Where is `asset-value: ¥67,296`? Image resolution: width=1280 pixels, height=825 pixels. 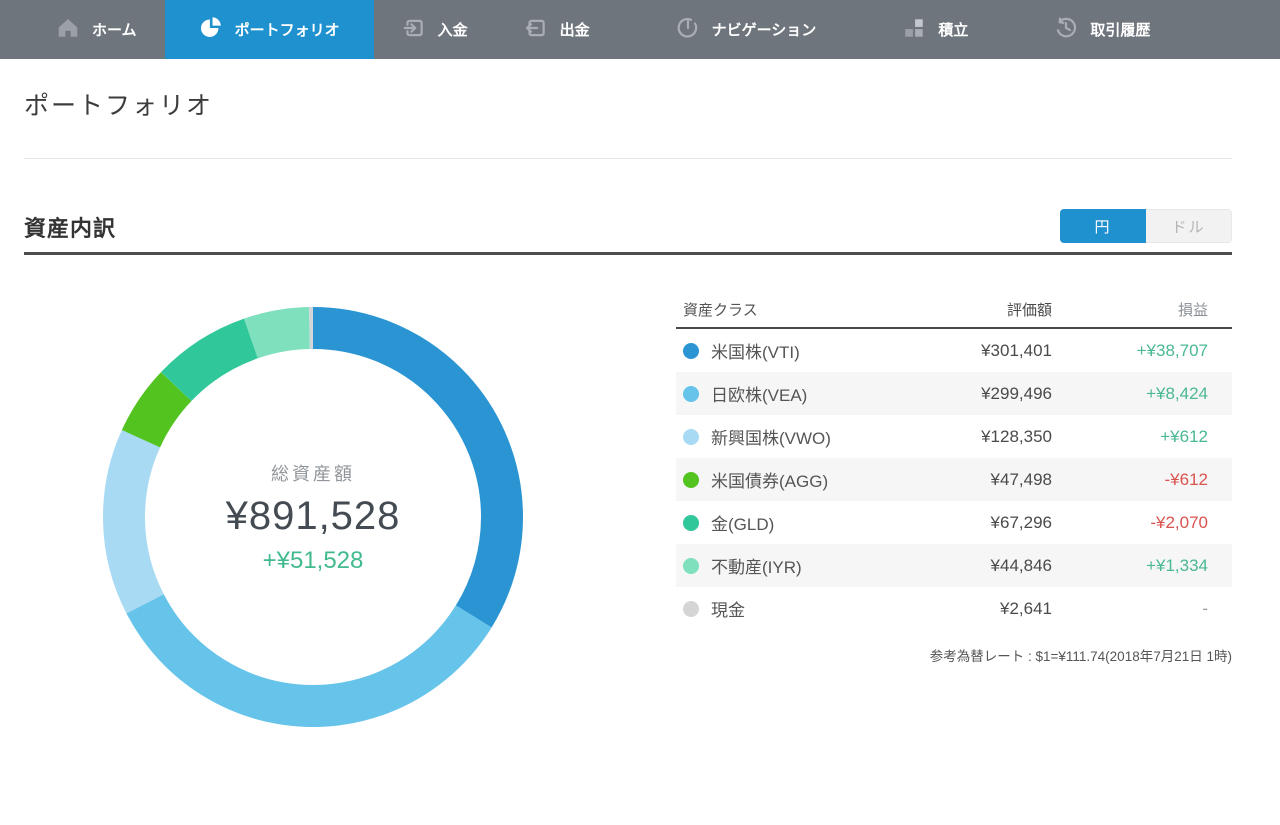 asset-value: ¥67,296 is located at coordinates (1021, 522).